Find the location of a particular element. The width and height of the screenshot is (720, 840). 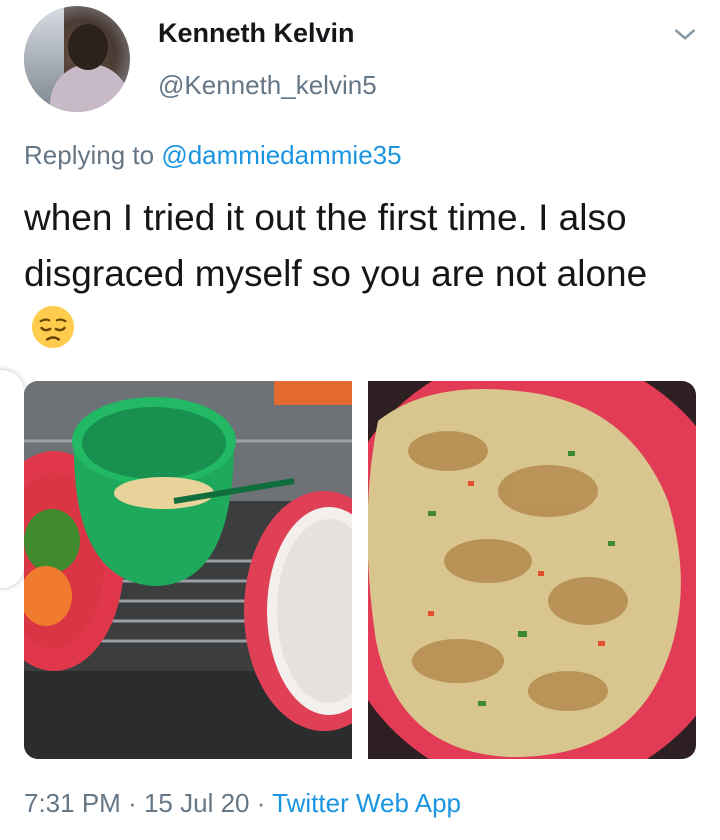

chevron-down-icon is located at coordinates (685, 35).